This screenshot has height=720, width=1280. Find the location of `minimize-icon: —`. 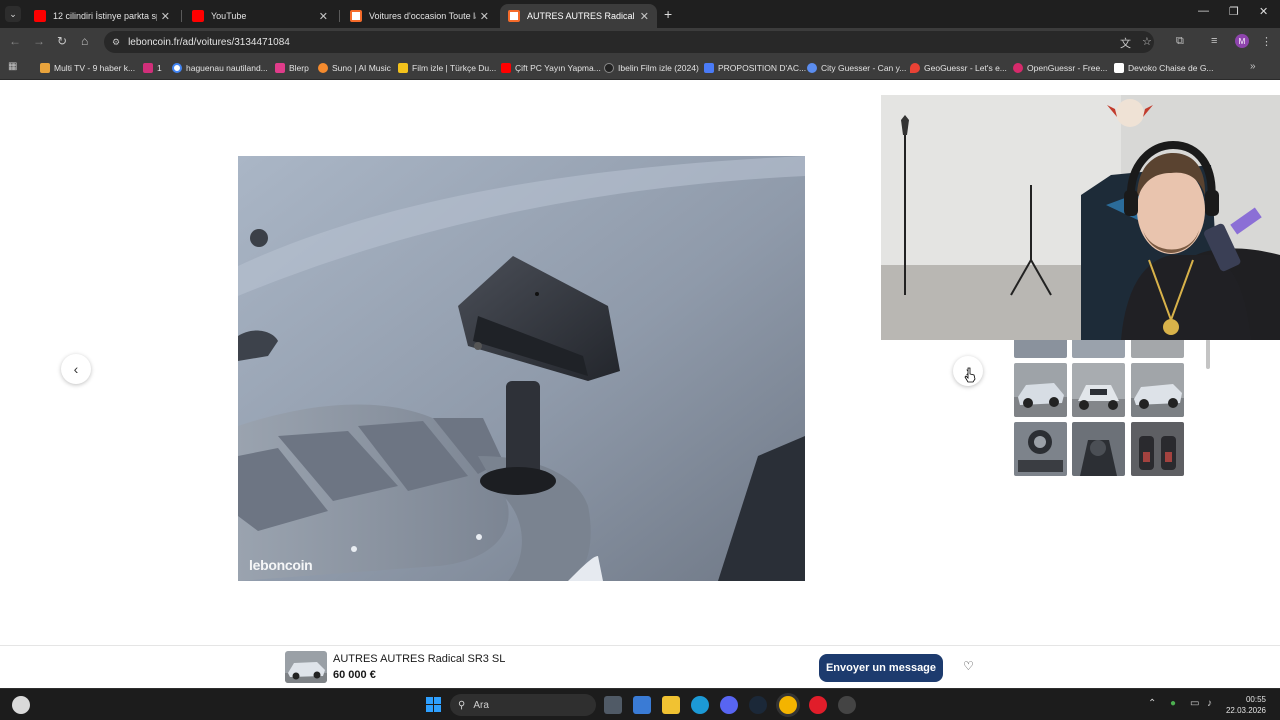

minimize-icon: — is located at coordinates (1203, 11).